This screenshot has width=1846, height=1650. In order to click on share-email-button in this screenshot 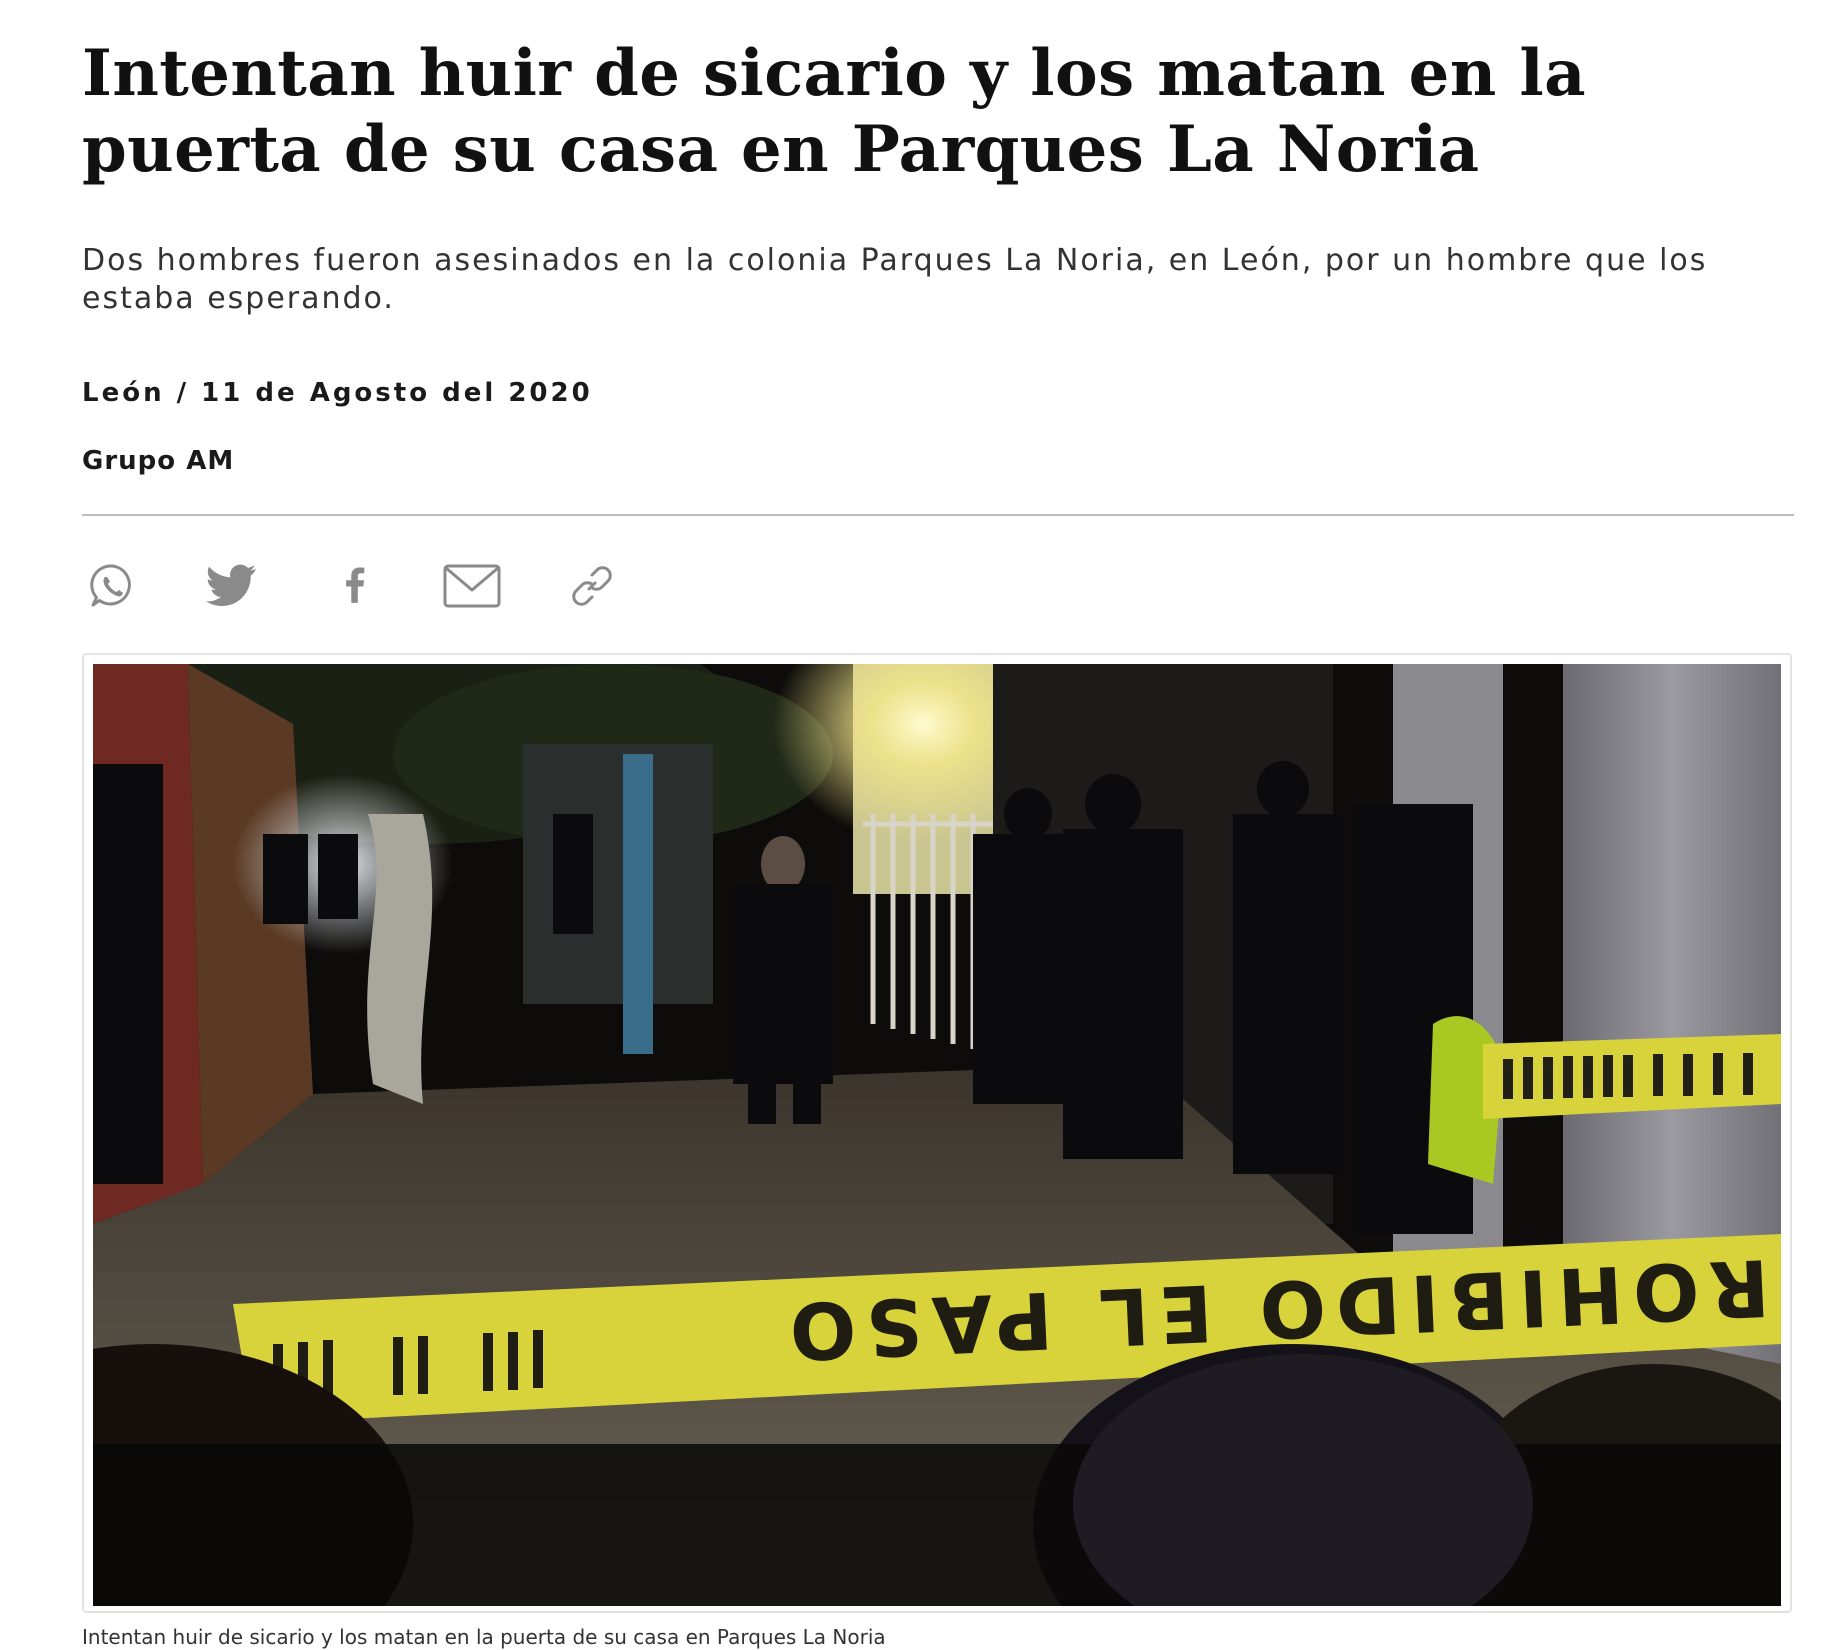, I will do `click(472, 586)`.